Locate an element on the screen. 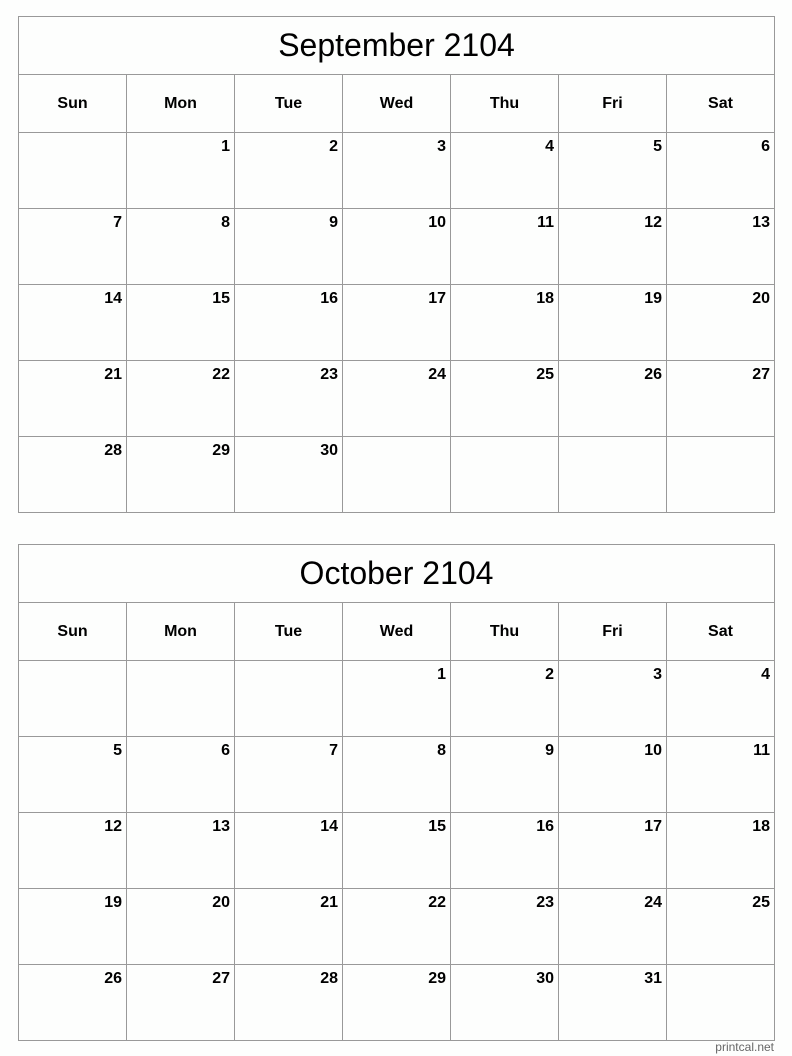 This screenshot has width=792, height=1056. day-cell: 8 is located at coordinates (180, 246).